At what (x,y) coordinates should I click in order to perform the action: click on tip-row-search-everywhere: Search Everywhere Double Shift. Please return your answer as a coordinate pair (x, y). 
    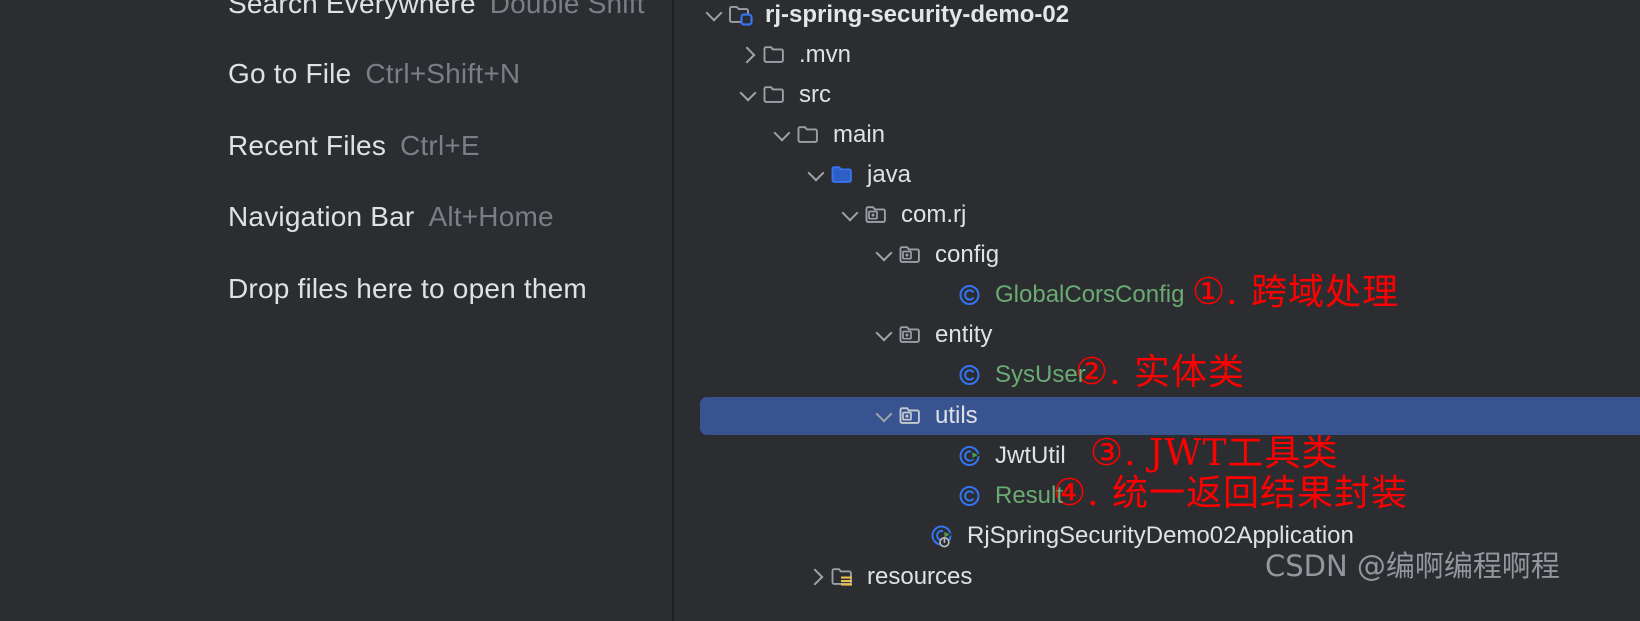
    Looking at the image, I should click on (436, 10).